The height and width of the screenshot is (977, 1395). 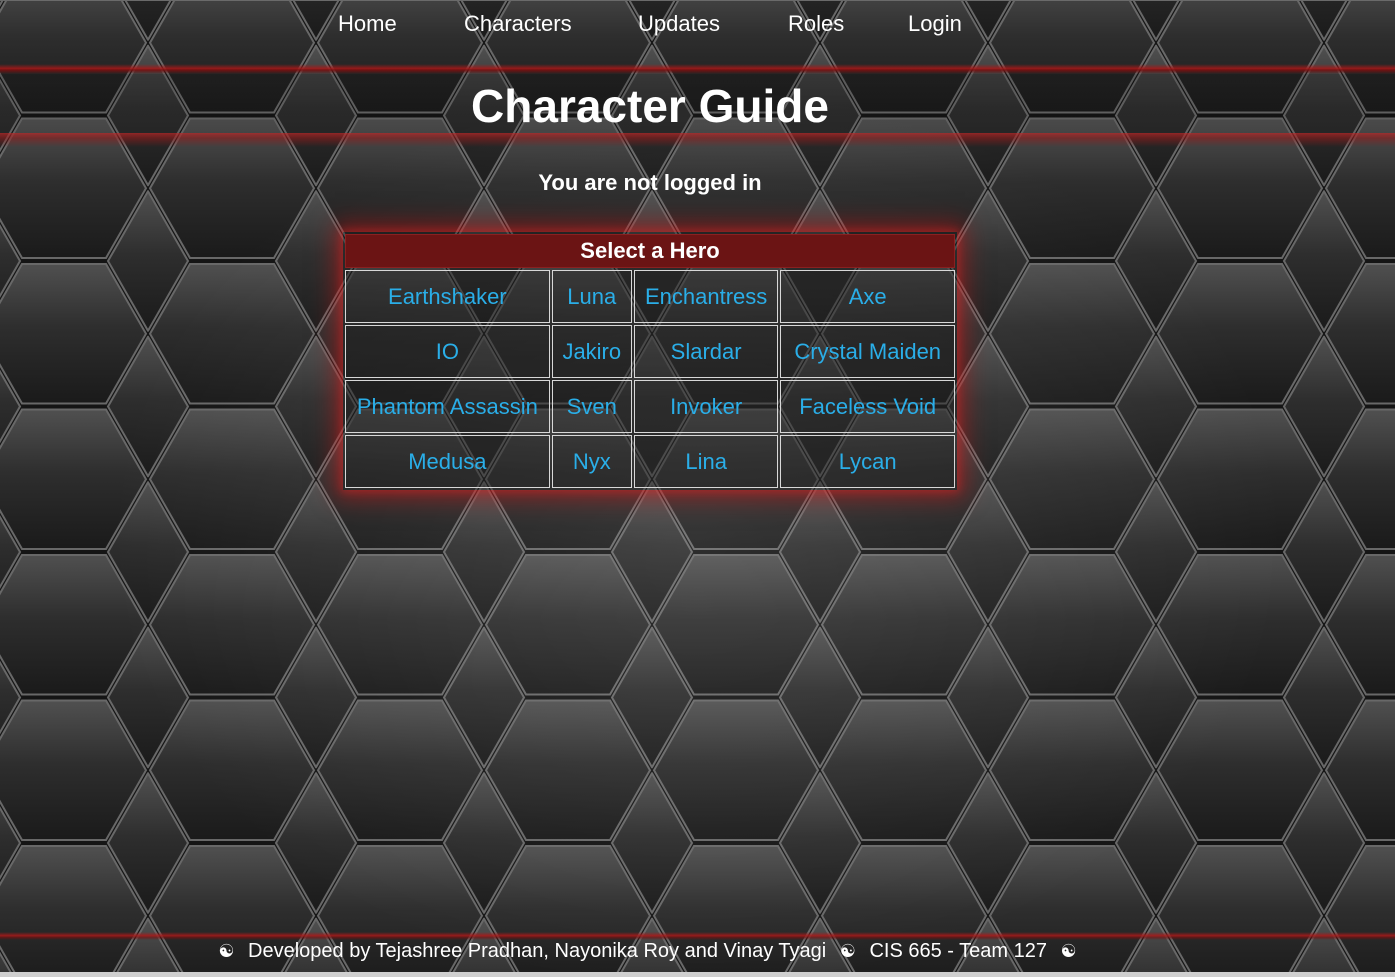 I want to click on hero-cell: Medusa, so click(x=447, y=461).